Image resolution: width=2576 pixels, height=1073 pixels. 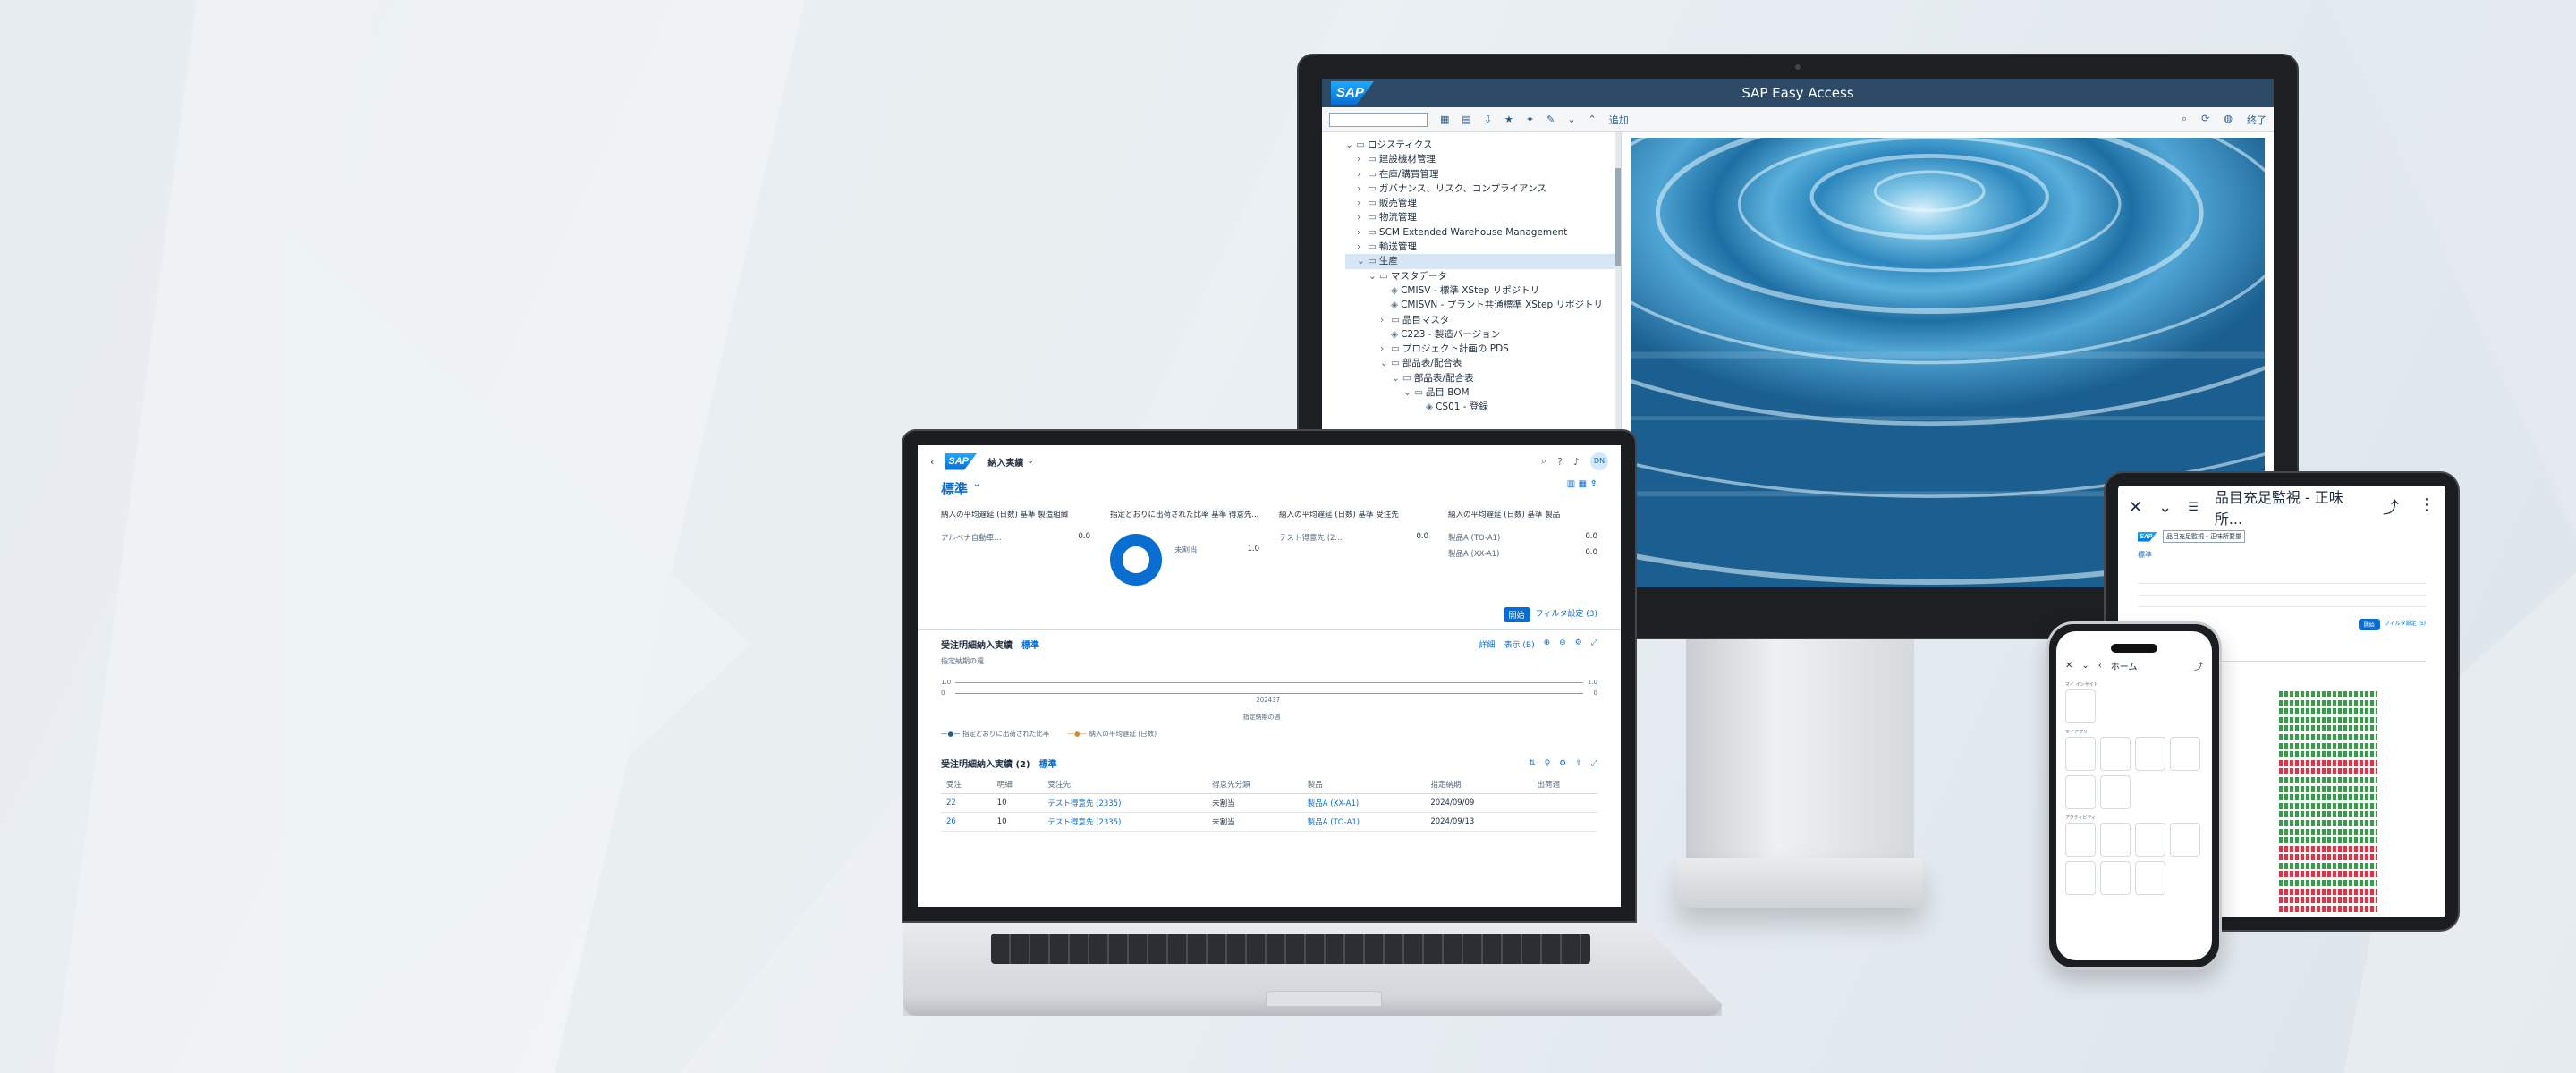 I want to click on tree-node: ◈ CS01 - 登録, so click(x=1483, y=407).